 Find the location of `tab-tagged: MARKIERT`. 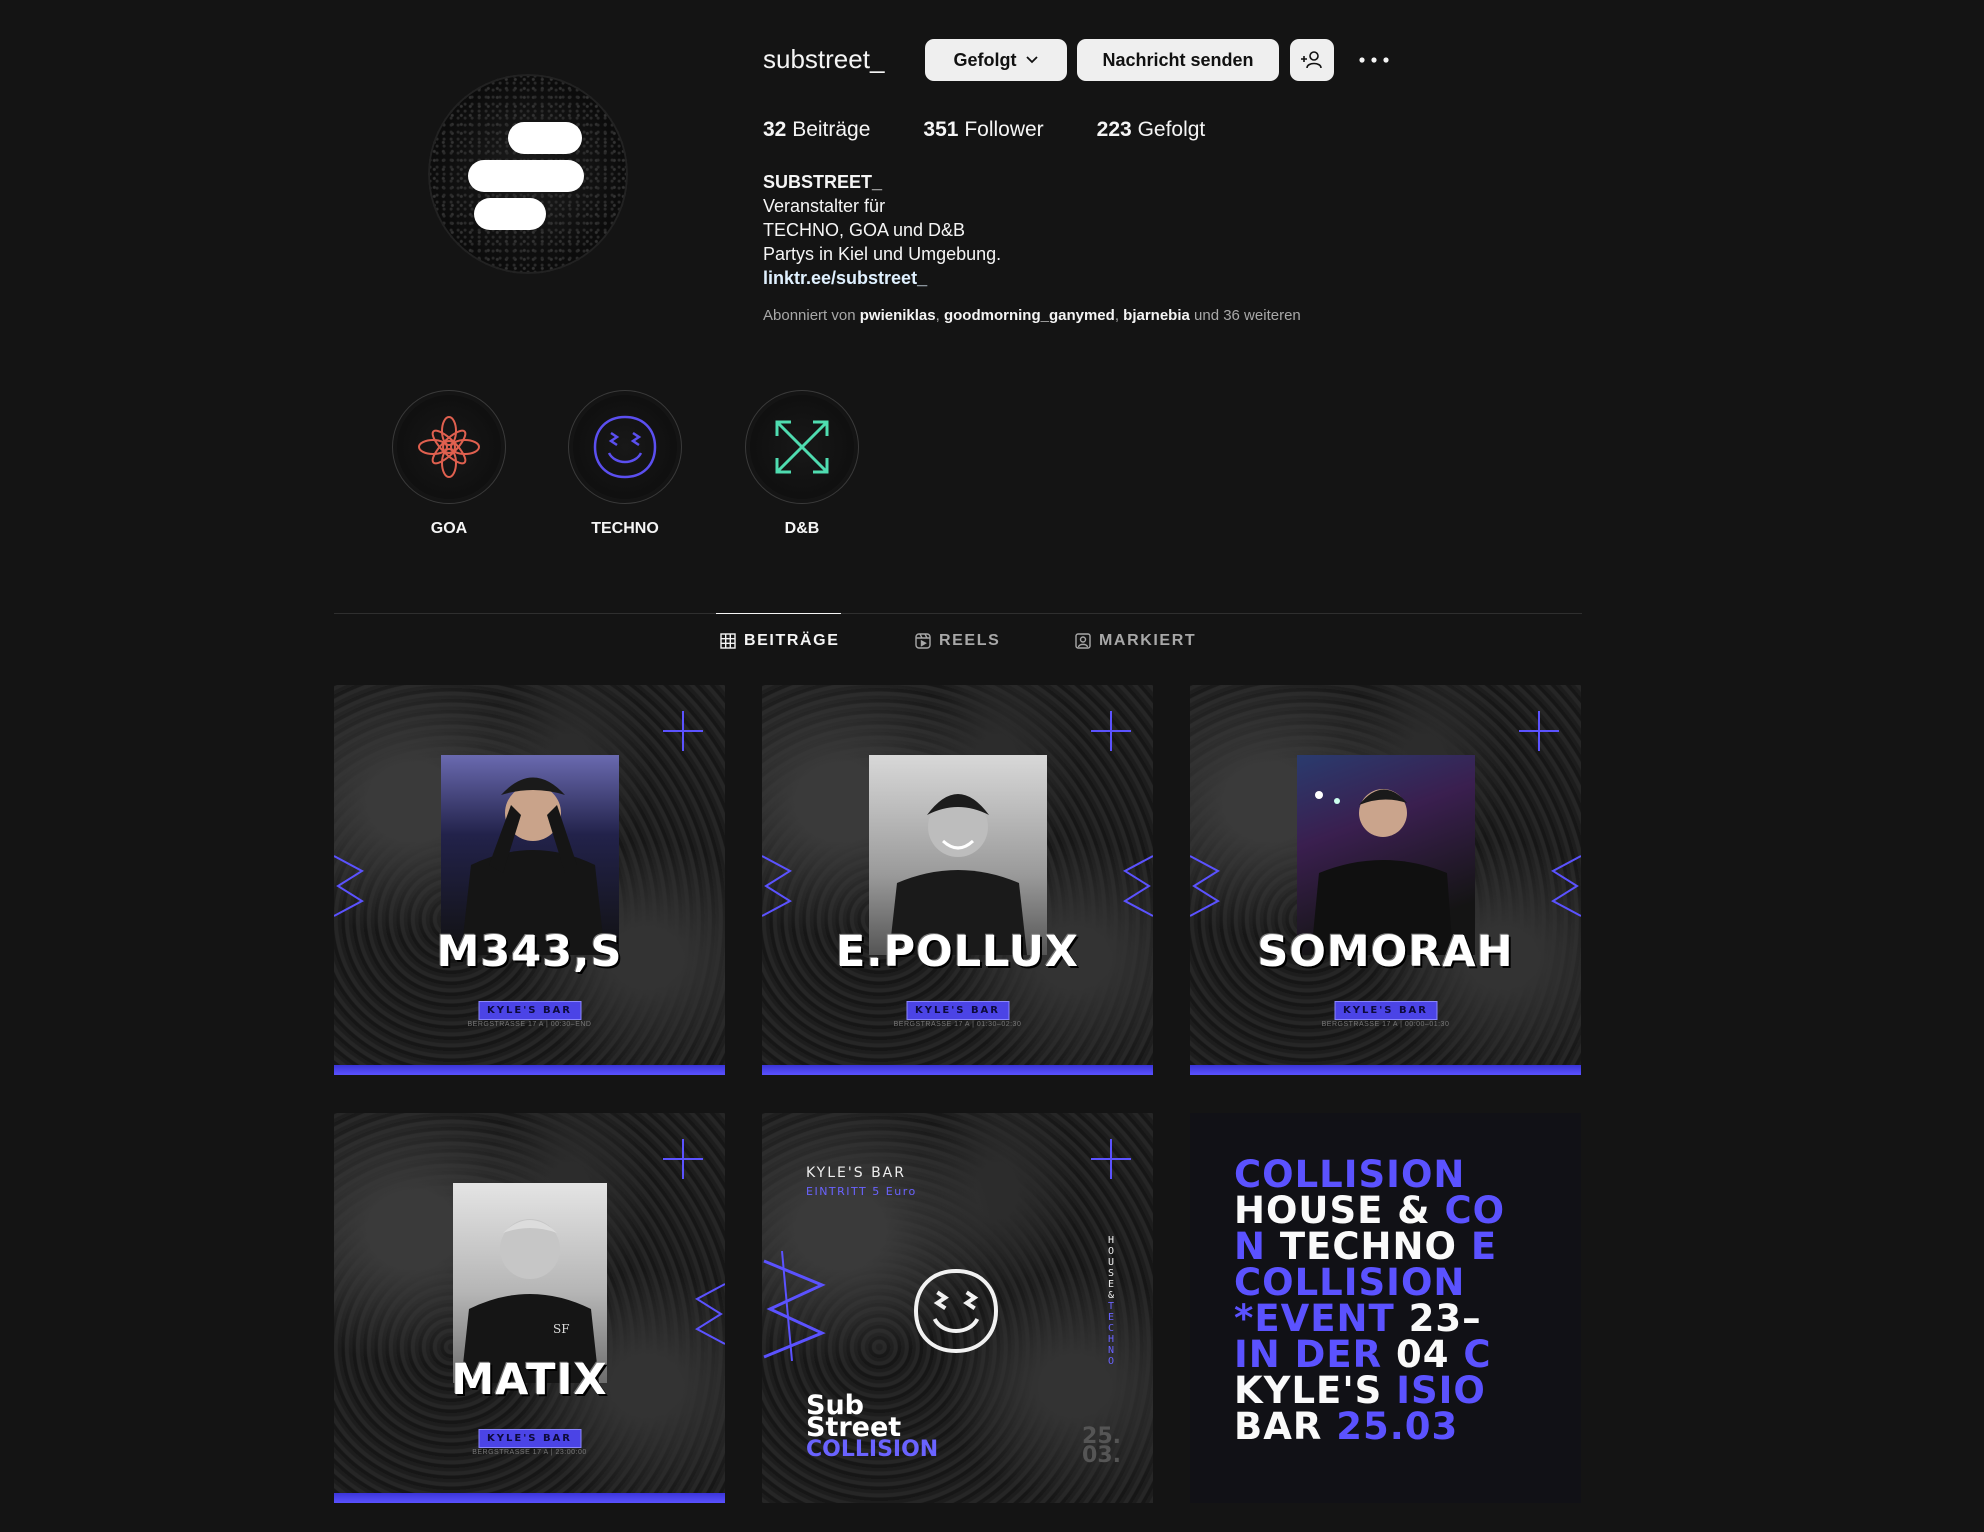

tab-tagged: MARKIERT is located at coordinates (1135, 641).